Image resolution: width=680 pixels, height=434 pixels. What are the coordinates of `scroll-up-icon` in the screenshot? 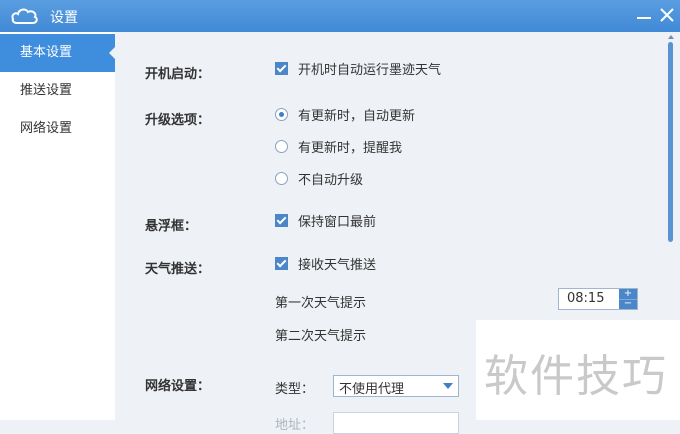 It's located at (671, 37).